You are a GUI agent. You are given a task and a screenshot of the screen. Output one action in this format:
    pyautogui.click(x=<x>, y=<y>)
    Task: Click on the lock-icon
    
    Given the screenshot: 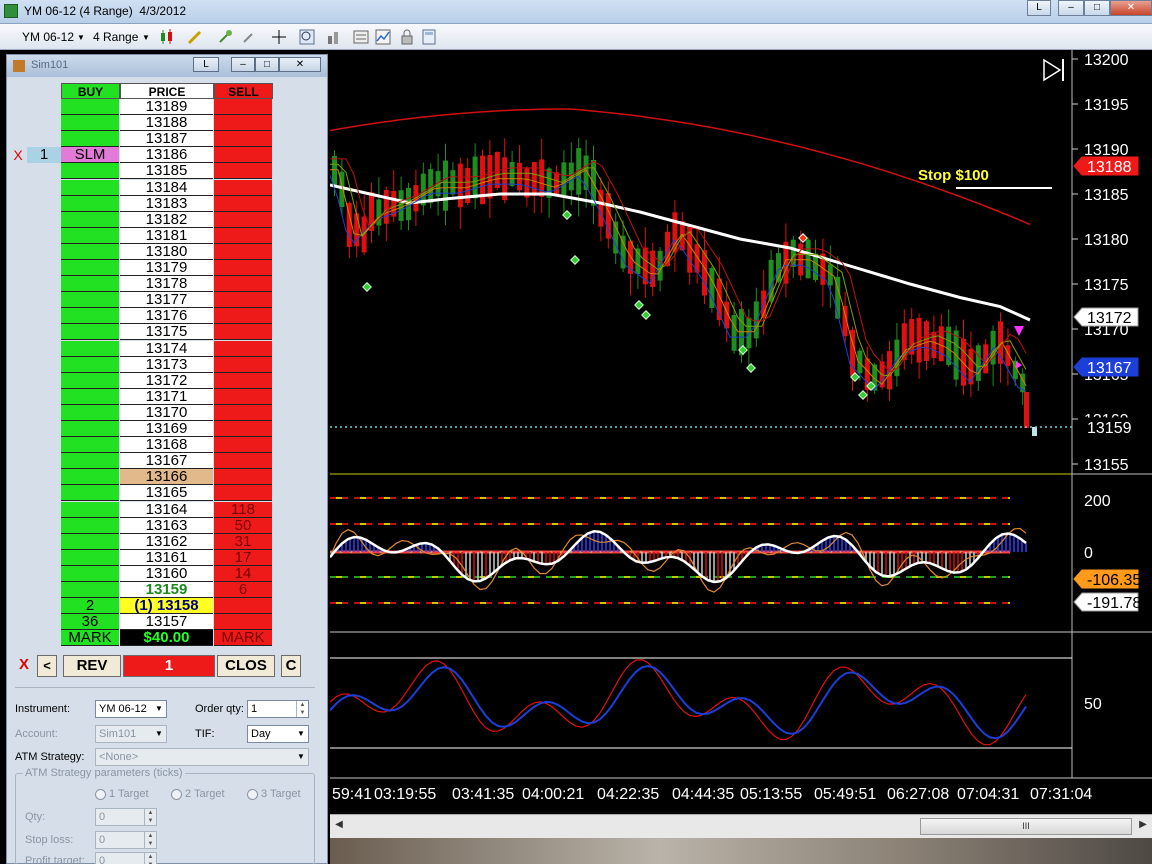 What is the action you would take?
    pyautogui.click(x=407, y=37)
    